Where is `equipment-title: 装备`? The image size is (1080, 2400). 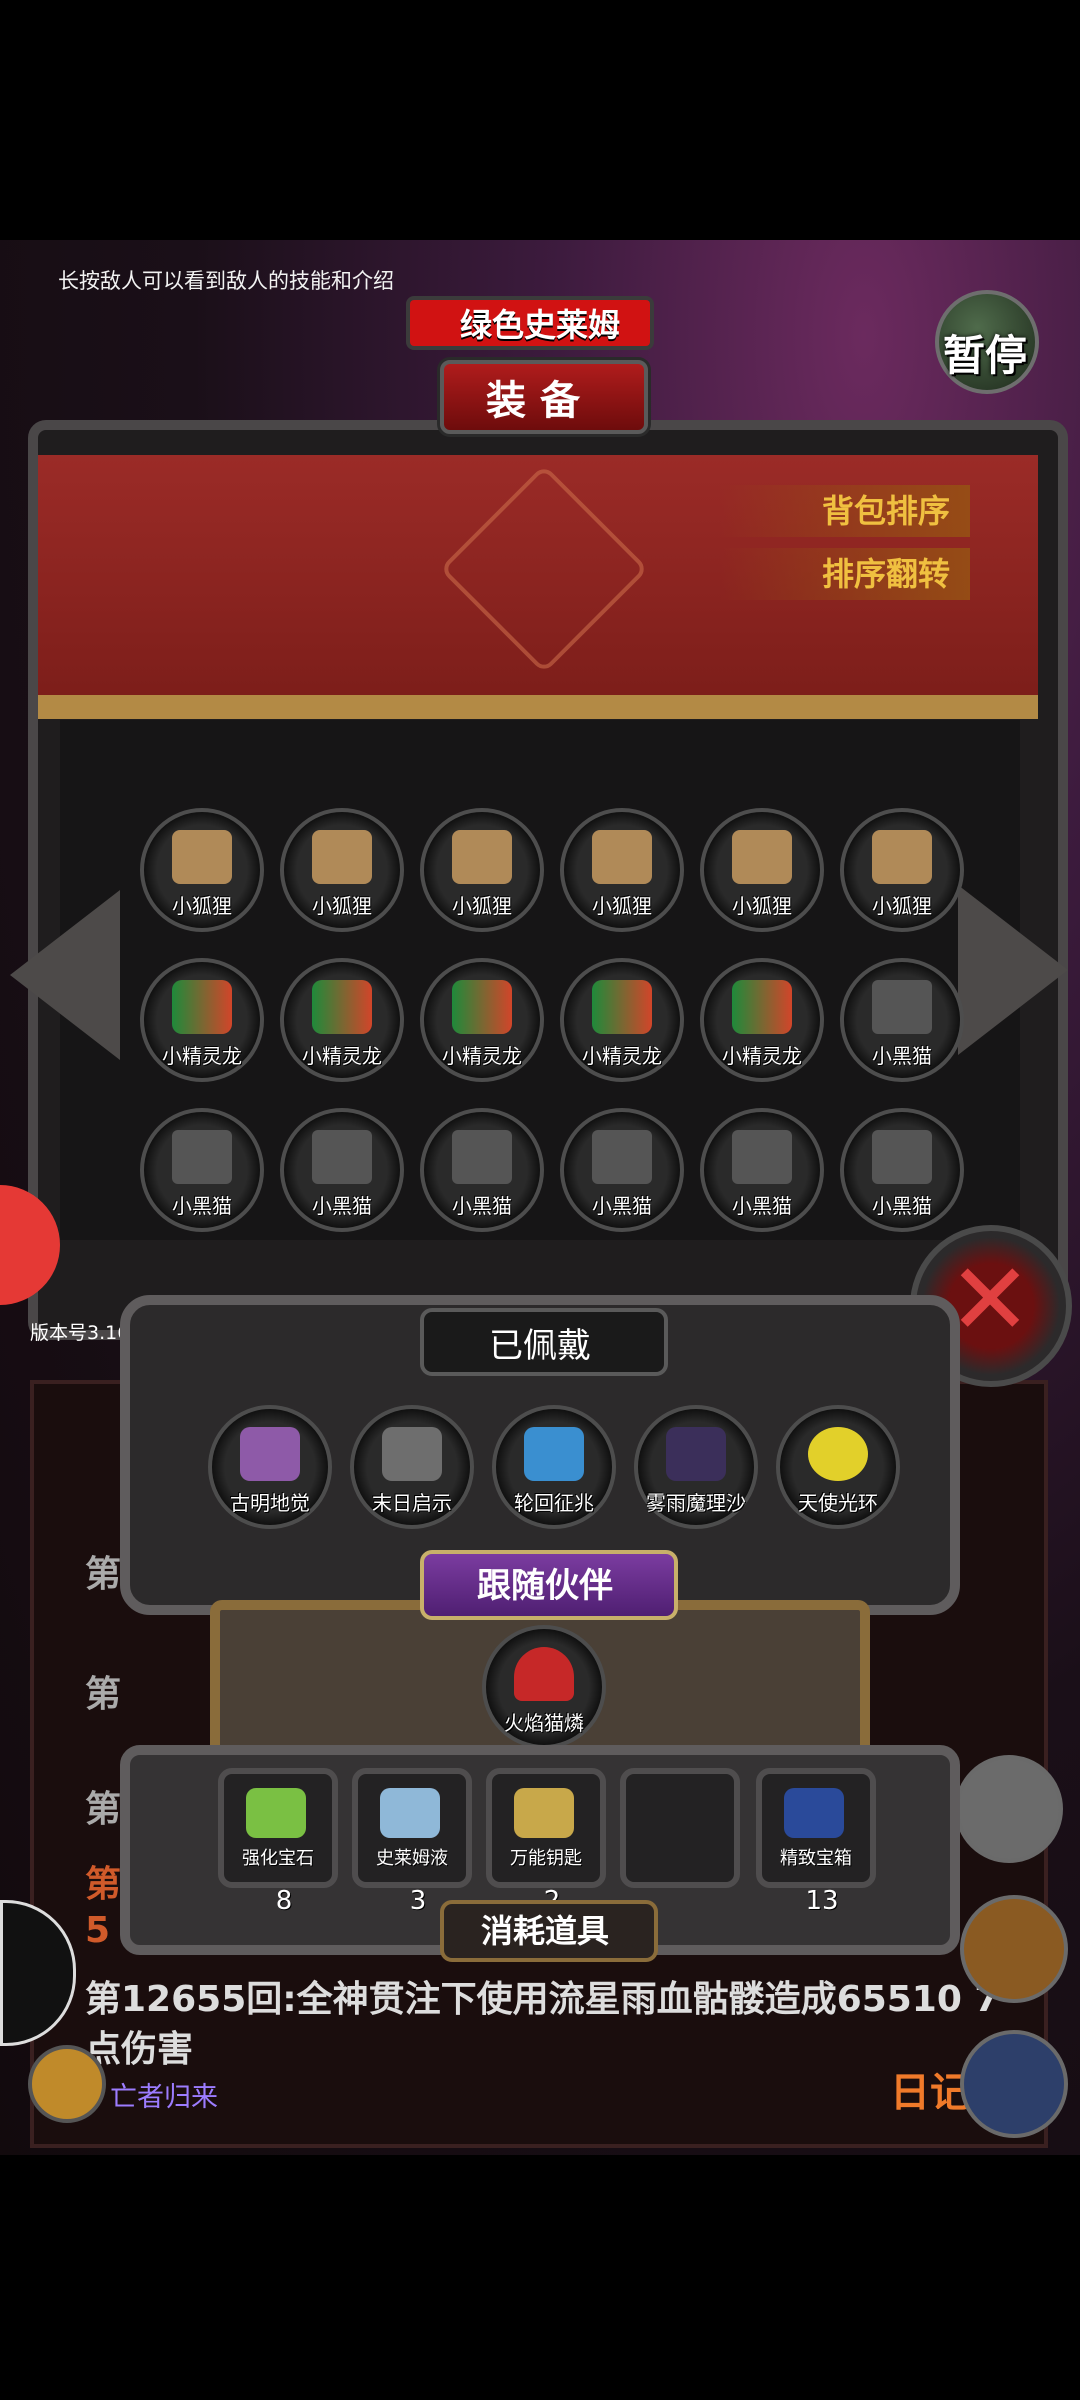
equipment-title: 装备 is located at coordinates (540, 401).